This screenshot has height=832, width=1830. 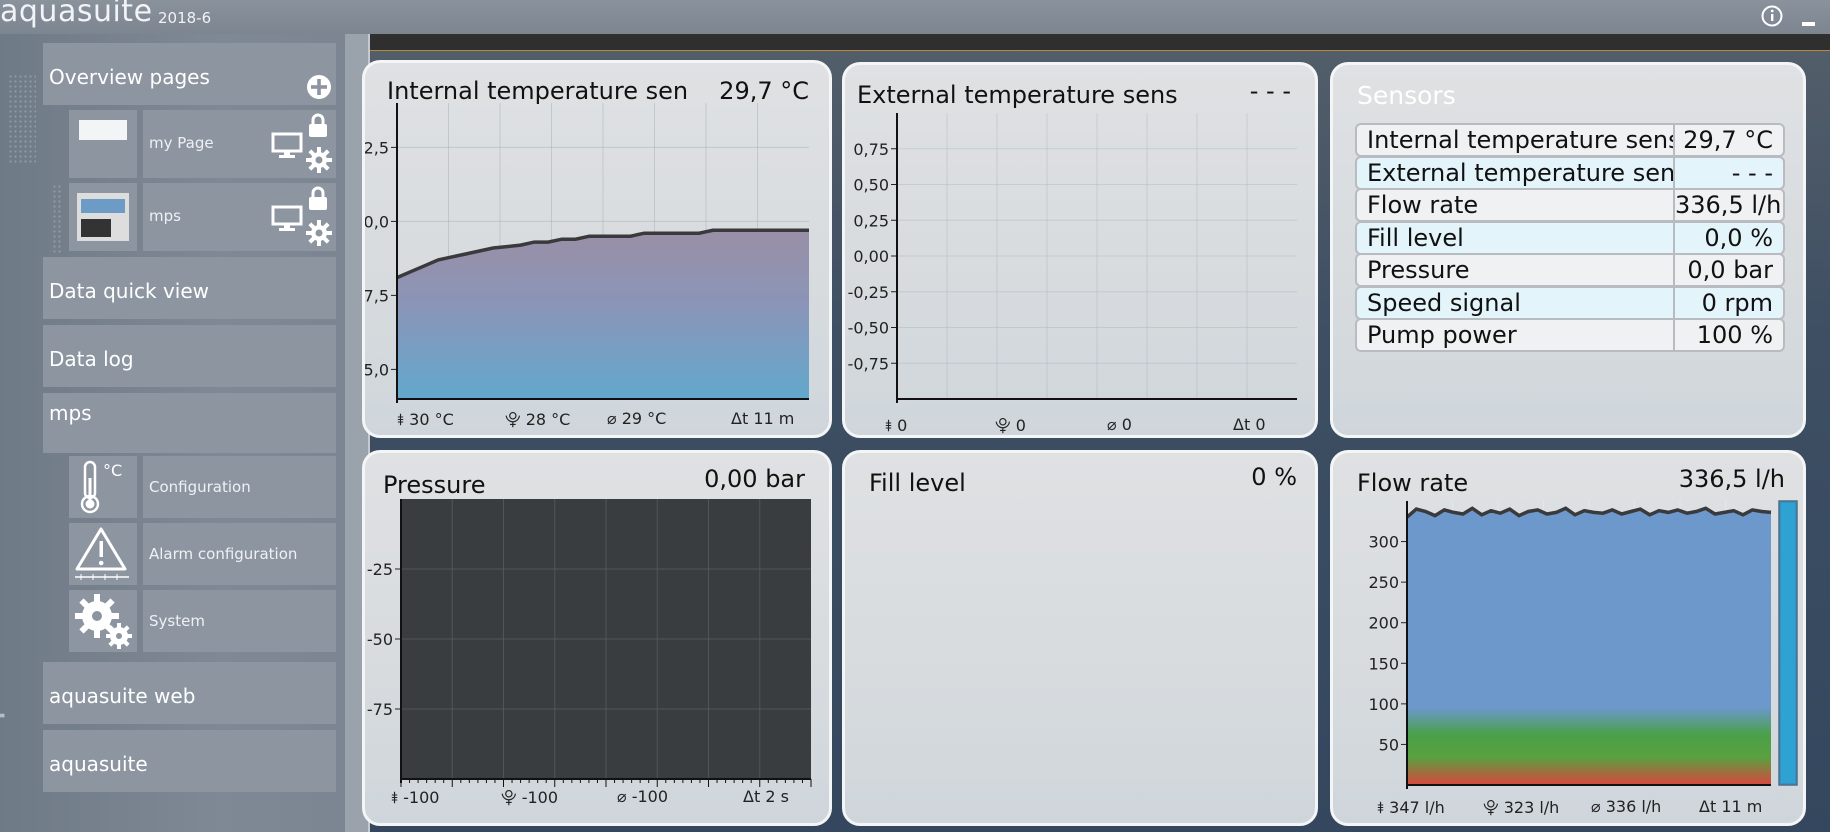 What do you see at coordinates (239, 487) in the screenshot?
I see `configuration-item: Configuration` at bounding box center [239, 487].